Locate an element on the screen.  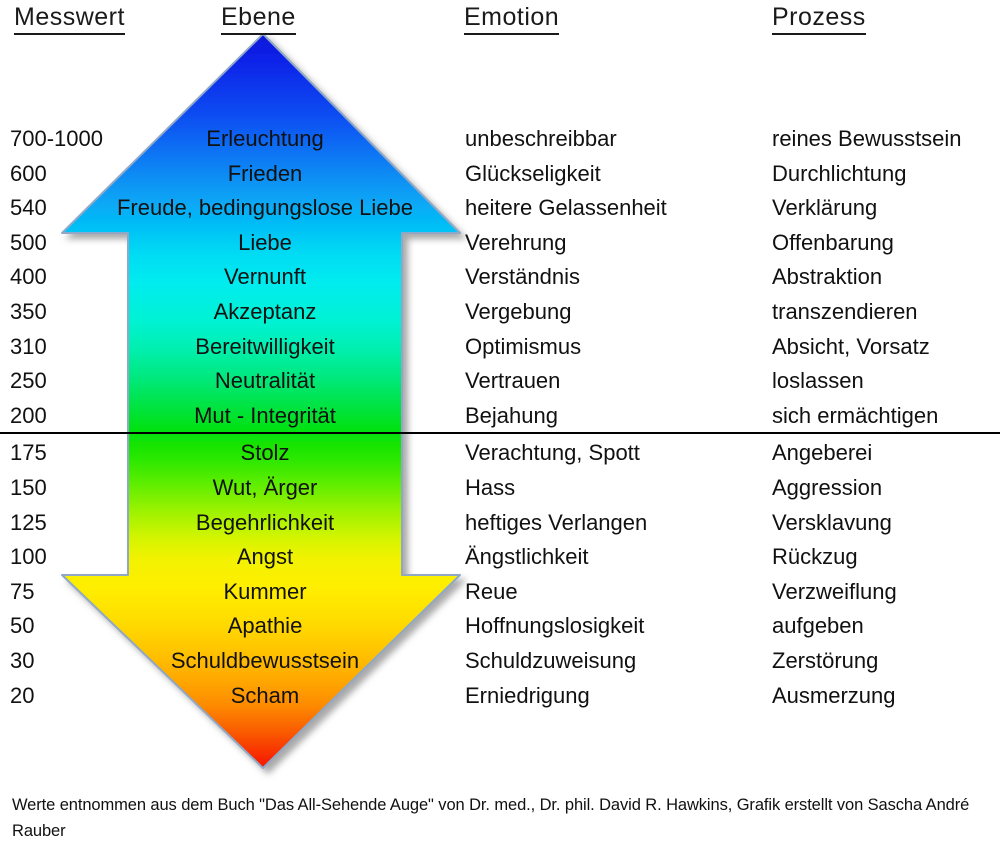
row-emotion-label: Verehrung is located at coordinates (516, 242).